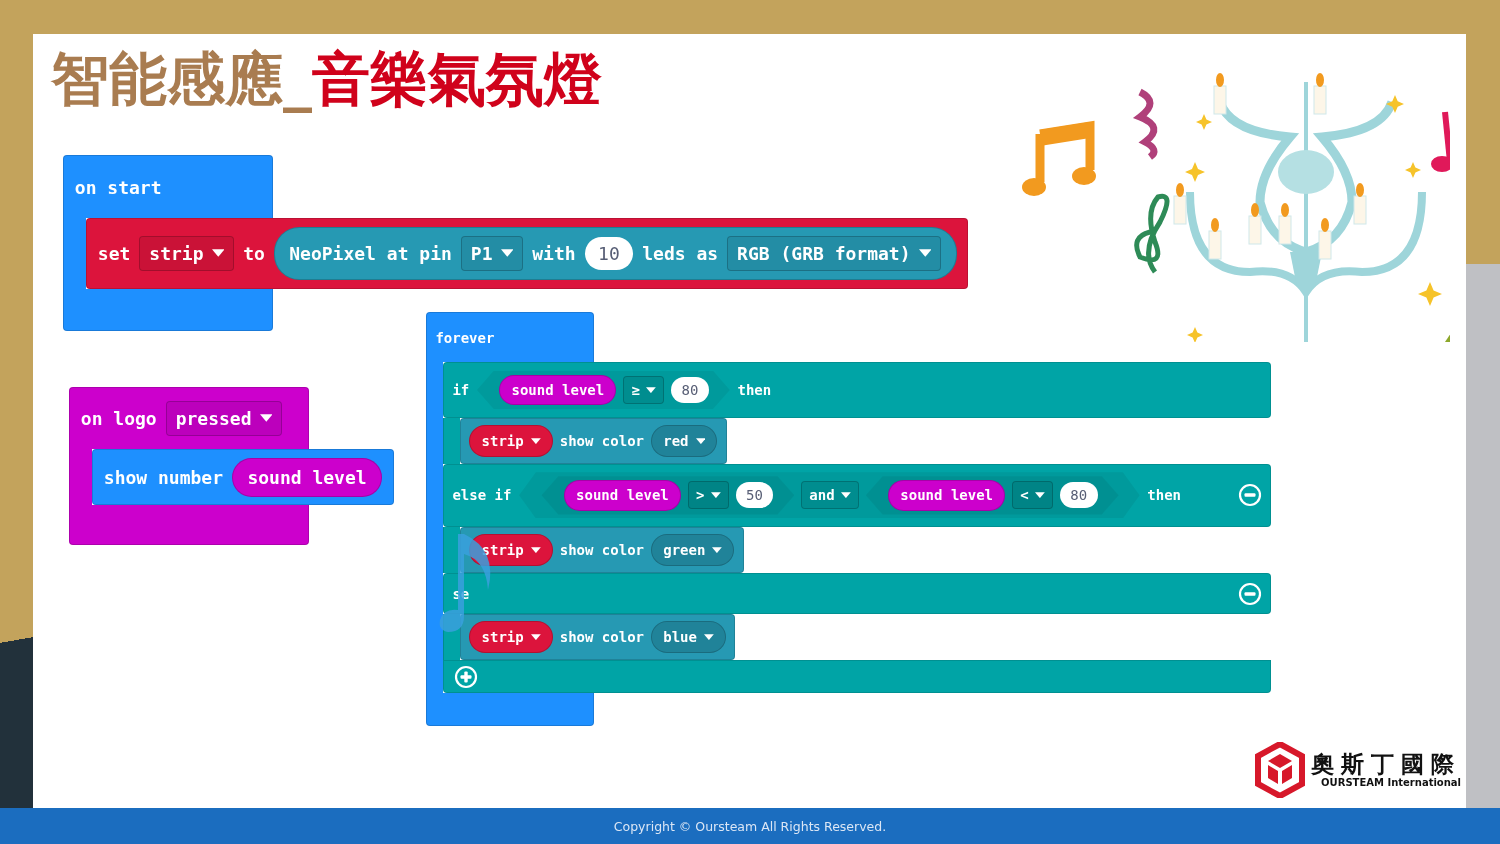  Describe the element at coordinates (492, 253) in the screenshot. I see `dropdown: P1` at that location.